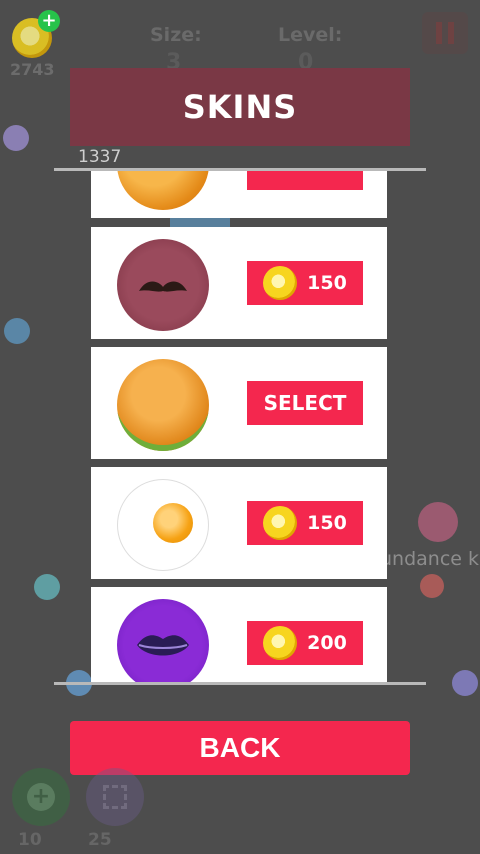  I want to click on boost-split-button, so click(115, 797).